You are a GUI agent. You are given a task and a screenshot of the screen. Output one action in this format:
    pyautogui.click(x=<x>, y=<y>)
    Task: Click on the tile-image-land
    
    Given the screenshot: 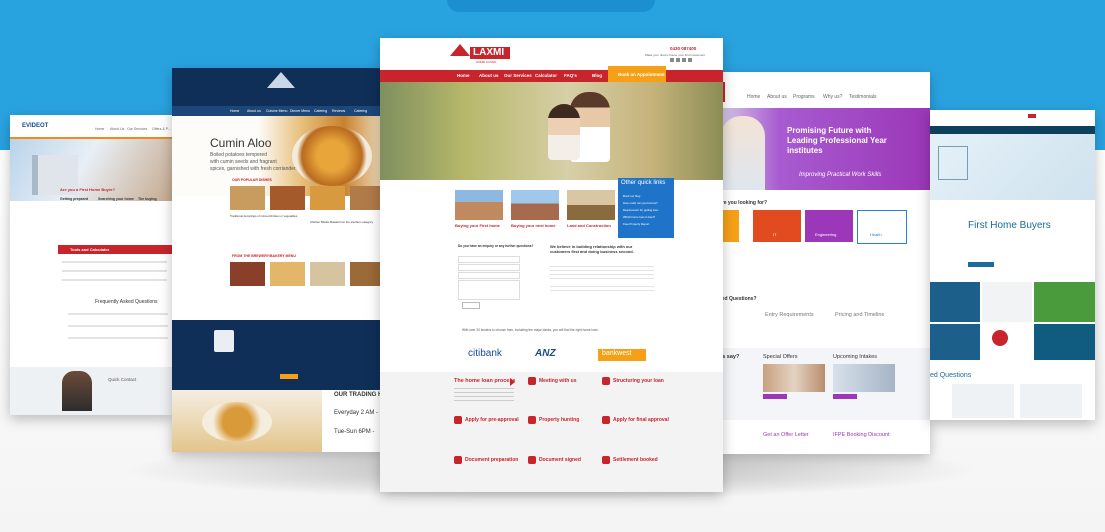 What is the action you would take?
    pyautogui.click(x=591, y=205)
    